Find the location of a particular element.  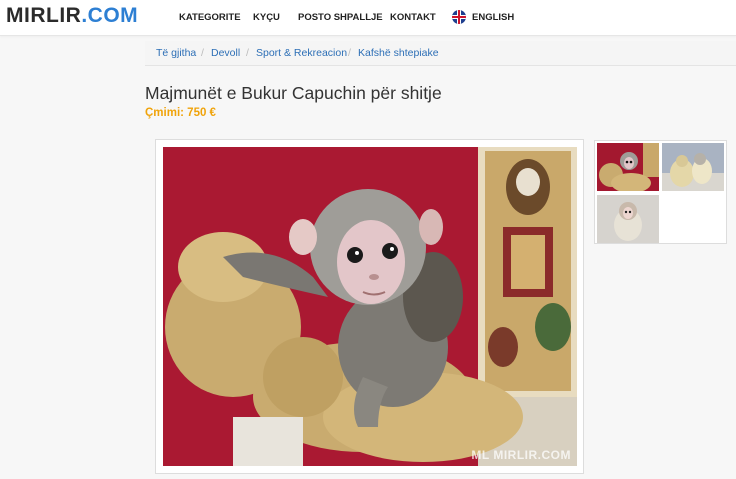

nav-categories: KATEGORITE is located at coordinates (210, 17).